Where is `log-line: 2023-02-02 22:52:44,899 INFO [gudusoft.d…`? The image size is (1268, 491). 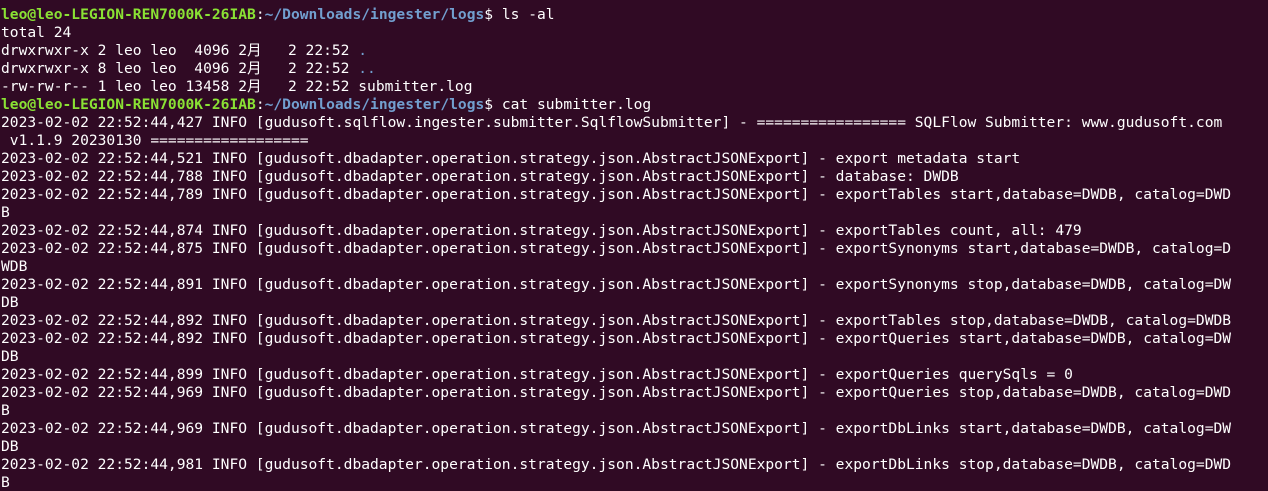
log-line: 2023-02-02 22:52:44,899 INFO [gudusoft.d… is located at coordinates (537, 374).